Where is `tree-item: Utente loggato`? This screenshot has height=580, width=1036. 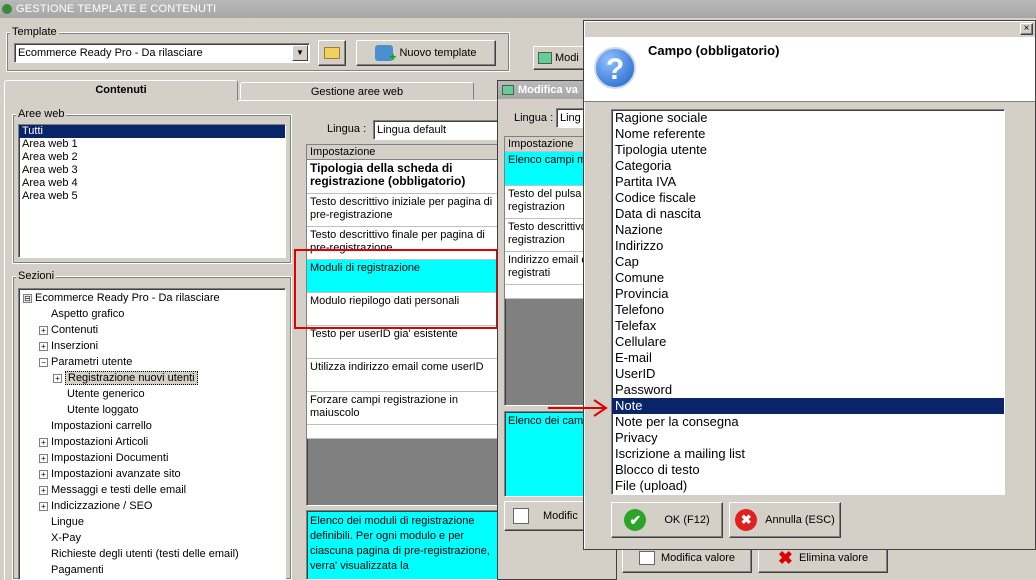
tree-item: Utente loggato is located at coordinates (152, 410).